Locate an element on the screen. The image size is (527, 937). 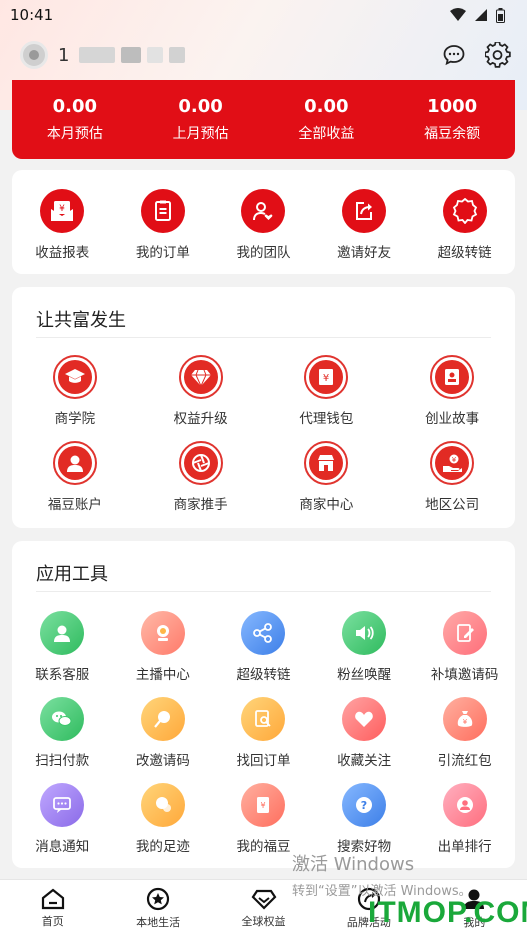
windows-activation-watermark: 激活 Windows 转到“设置”以激活 Windows。 is located at coordinates (382, 874).